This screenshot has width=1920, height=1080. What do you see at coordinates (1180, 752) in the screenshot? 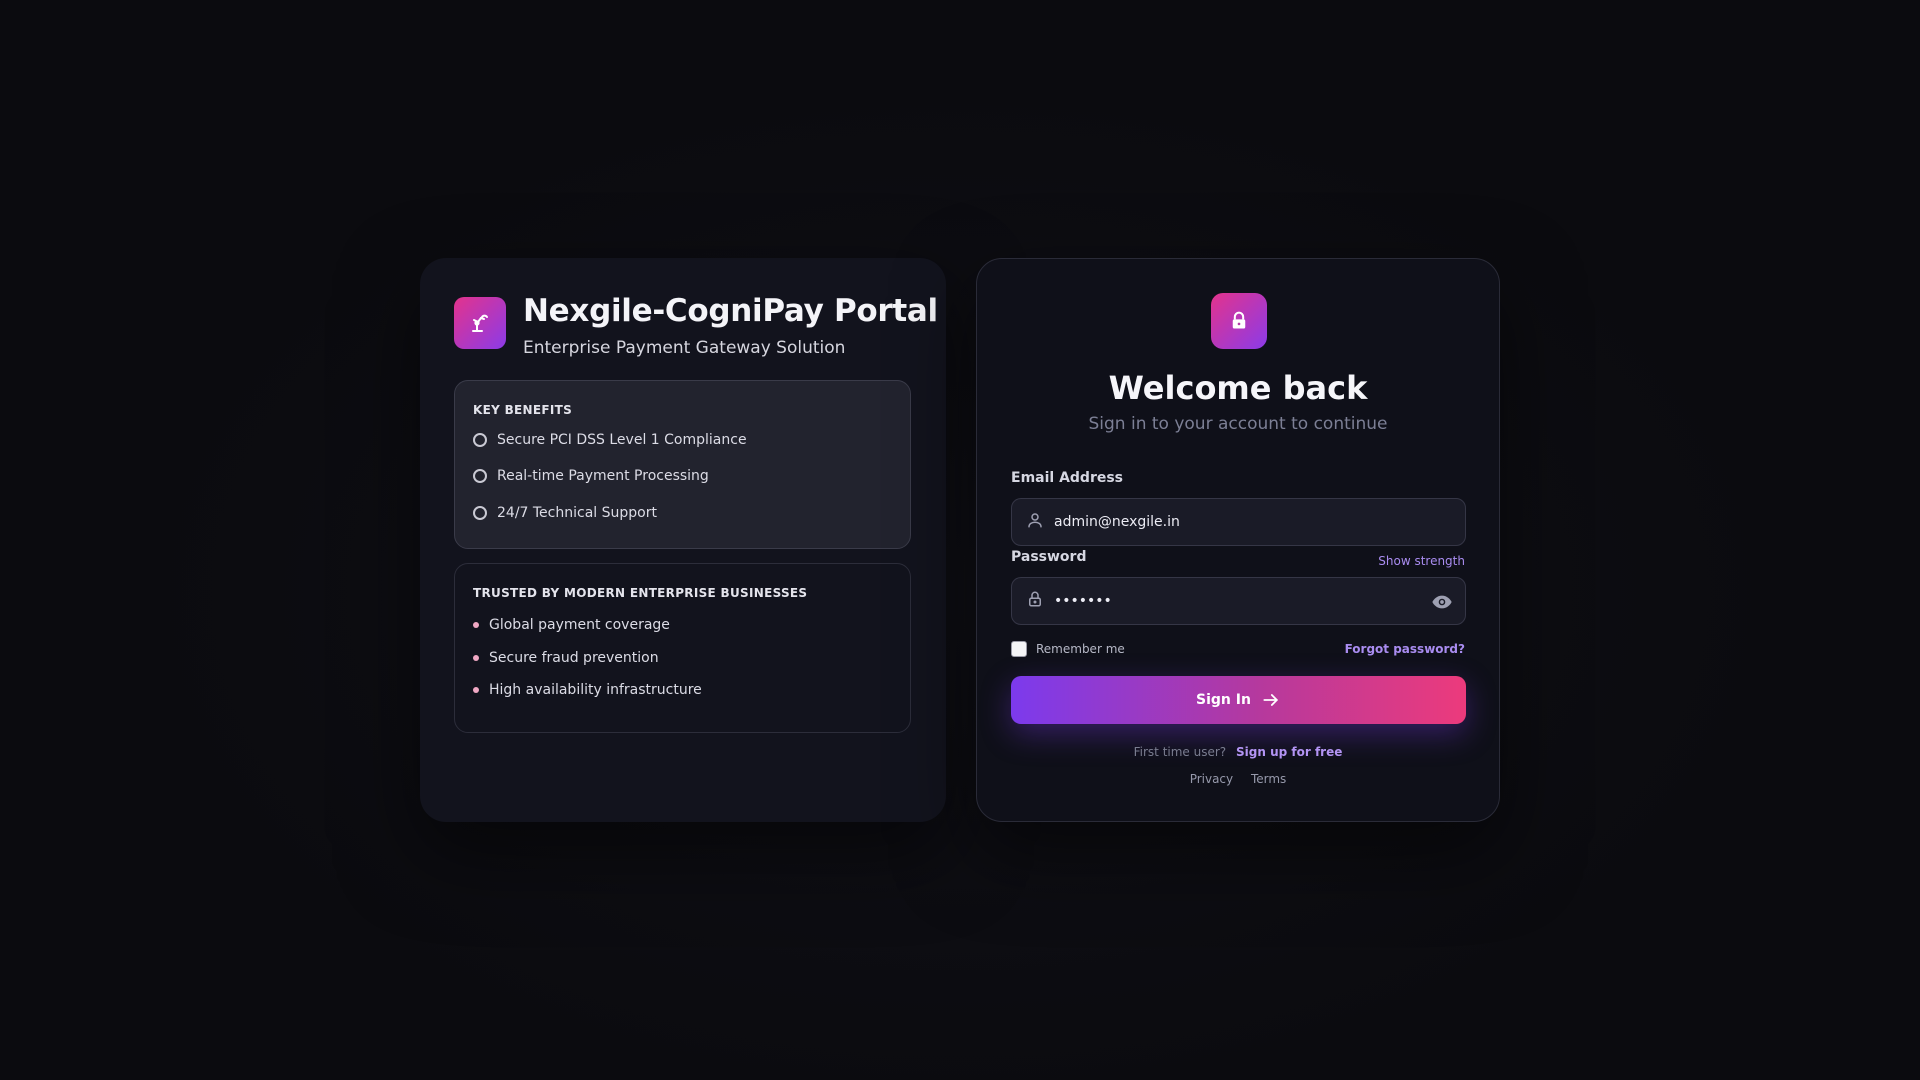
I see `first-time-text: First time user?` at bounding box center [1180, 752].